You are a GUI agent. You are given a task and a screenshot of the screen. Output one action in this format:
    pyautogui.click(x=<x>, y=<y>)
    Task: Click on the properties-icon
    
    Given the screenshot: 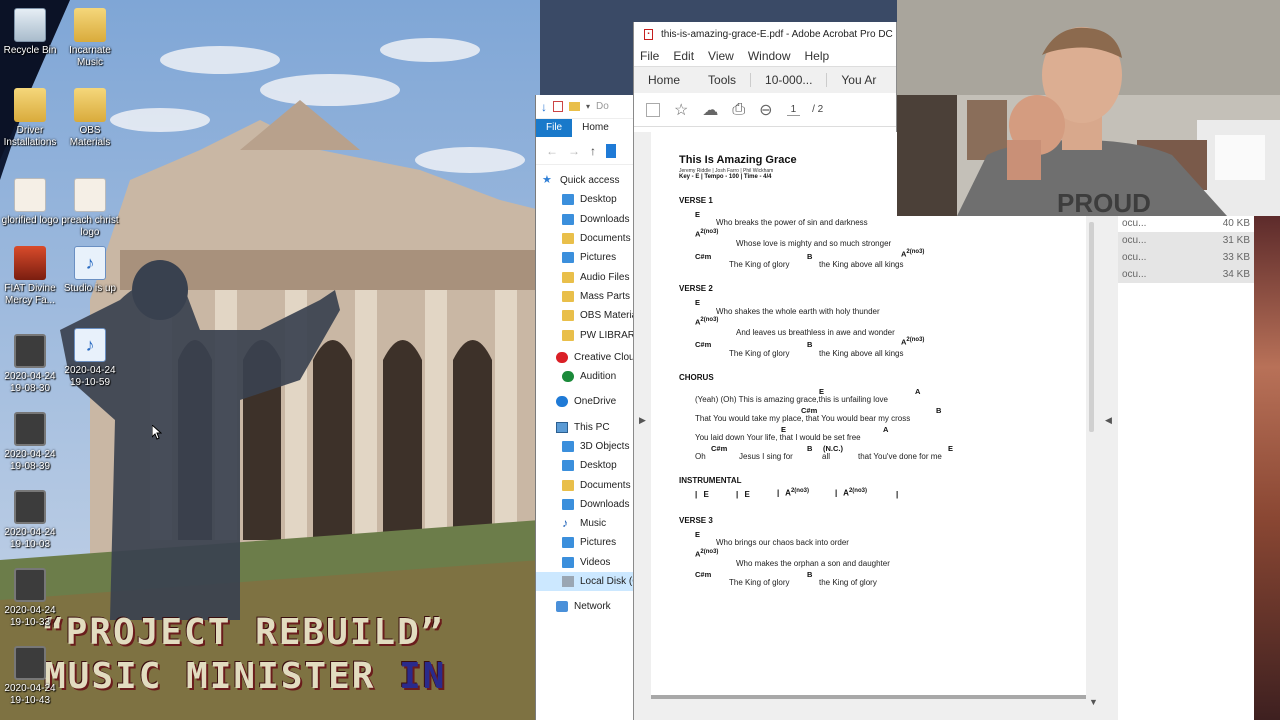 What is the action you would take?
    pyautogui.click(x=558, y=106)
    